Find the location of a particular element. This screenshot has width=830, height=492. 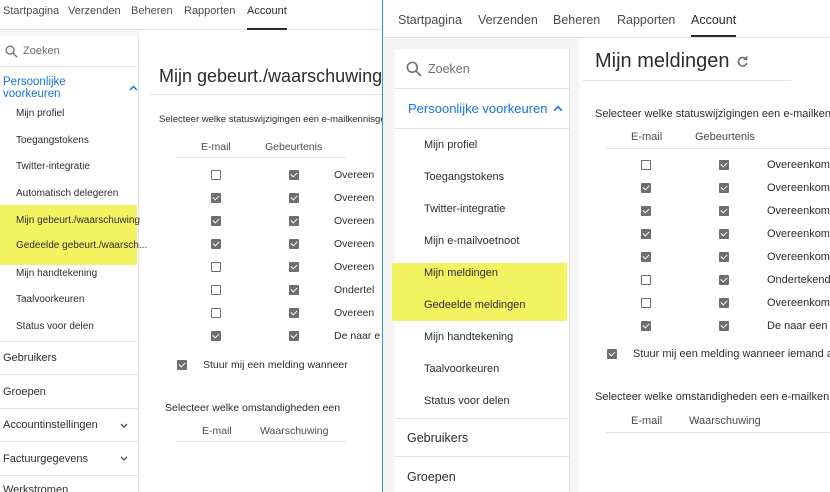

sidebar-group-accountinstellingen: Accountinstellingen is located at coordinates (69, 424).